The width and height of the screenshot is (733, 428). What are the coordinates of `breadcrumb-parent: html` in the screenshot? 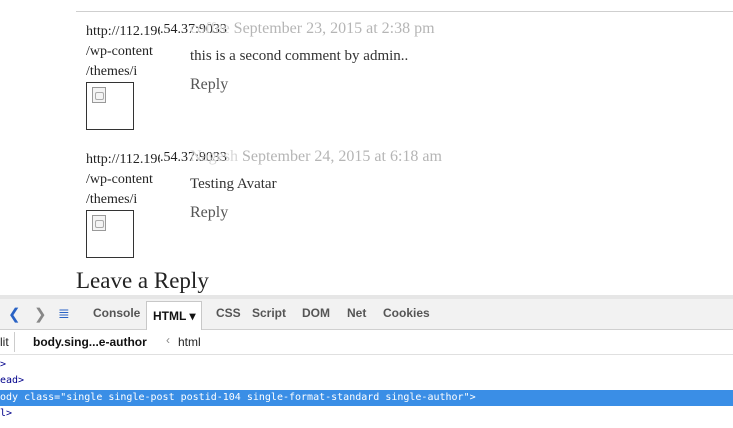 It's located at (189, 342).